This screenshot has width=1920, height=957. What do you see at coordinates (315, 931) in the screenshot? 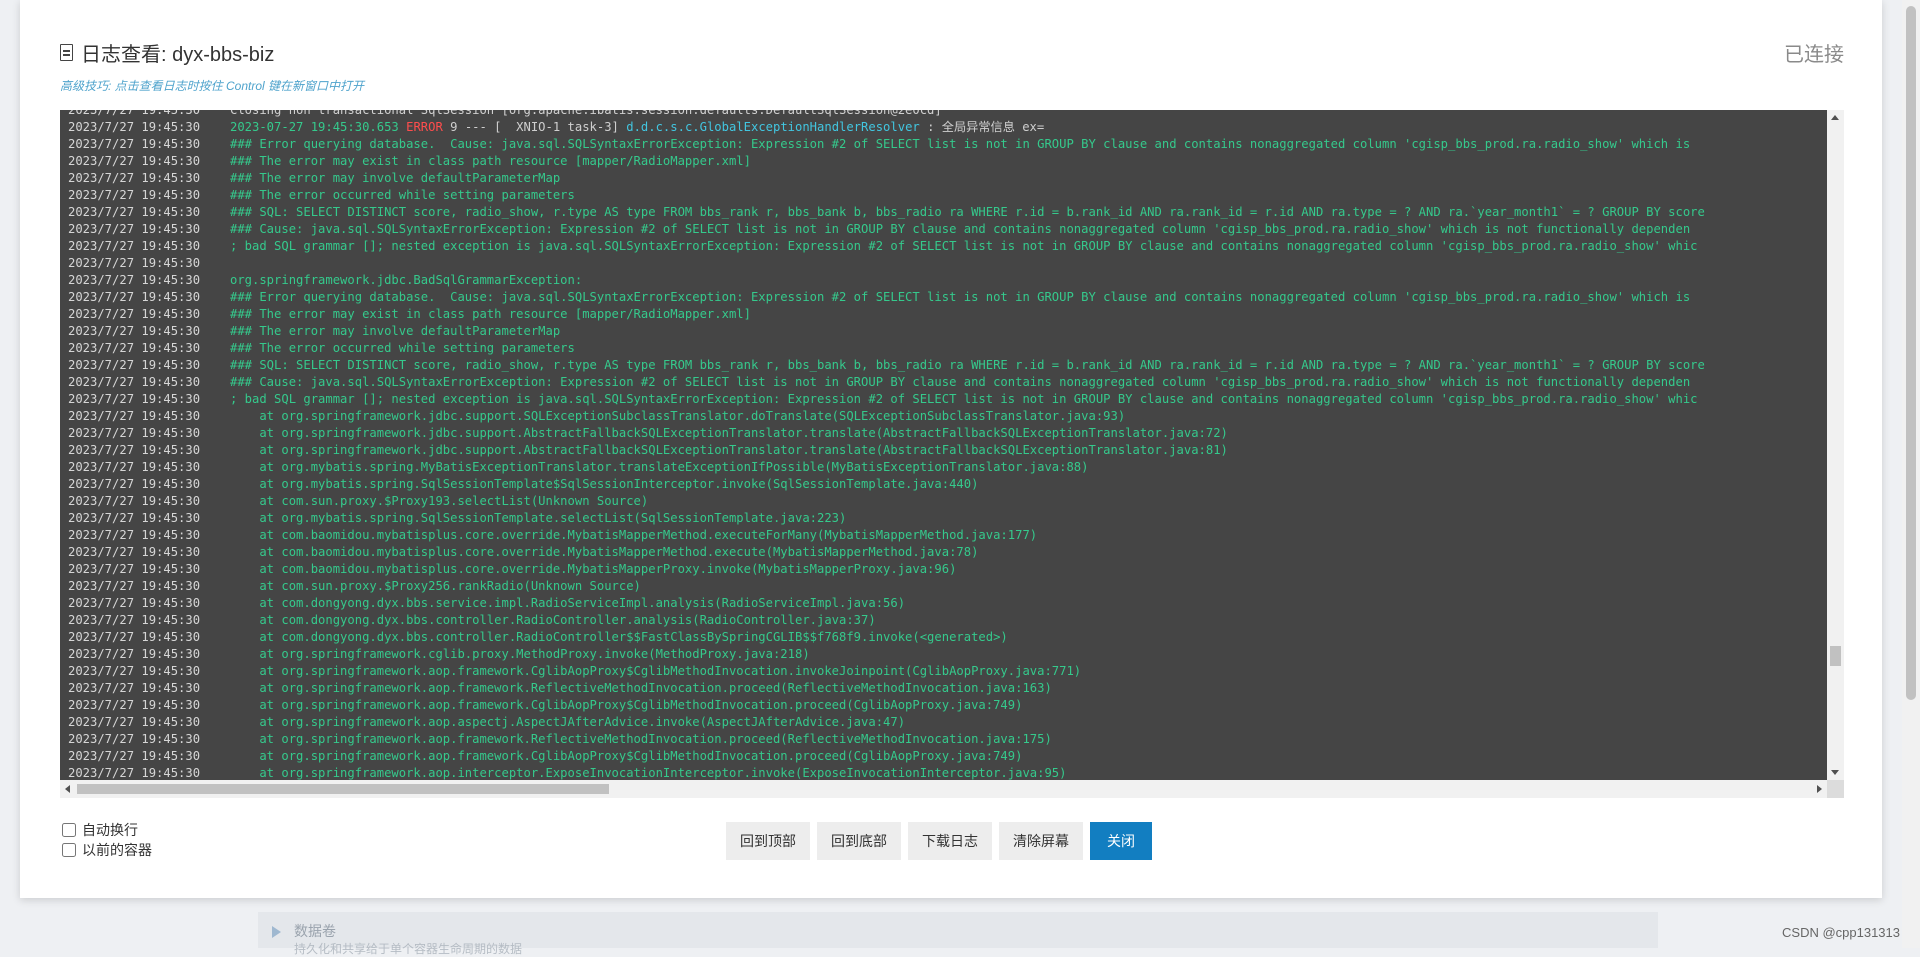
I see `background-section-title: 数据卷` at bounding box center [315, 931].